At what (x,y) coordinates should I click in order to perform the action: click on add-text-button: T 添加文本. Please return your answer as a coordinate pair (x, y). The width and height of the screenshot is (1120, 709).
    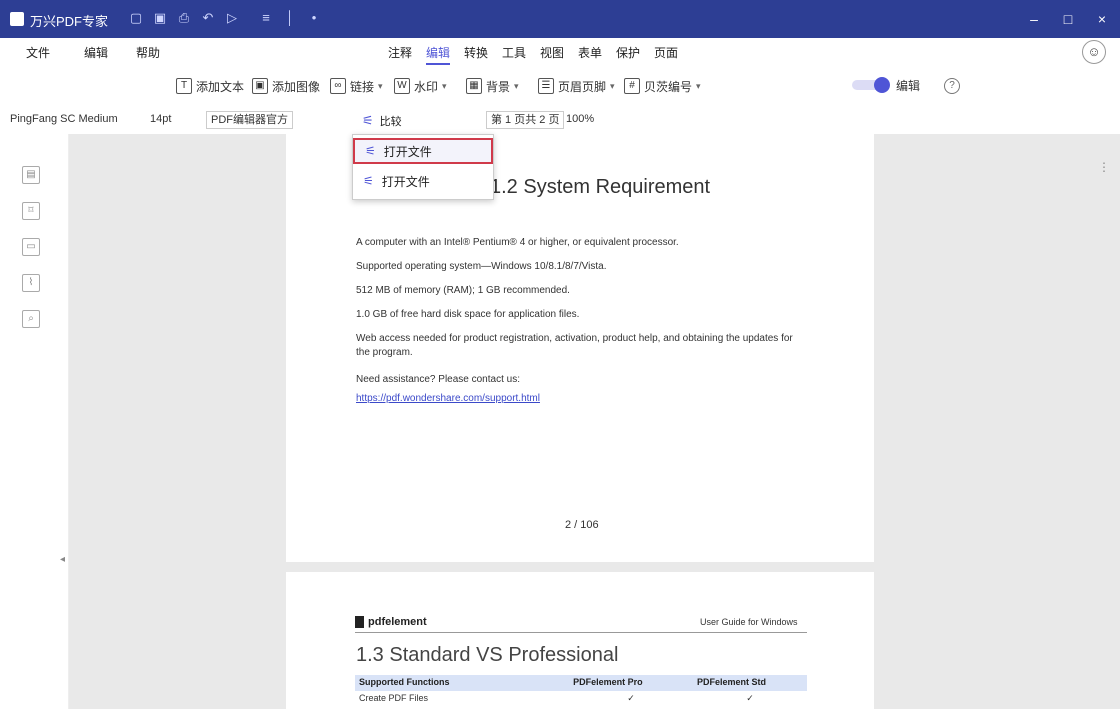
    Looking at the image, I should click on (210, 86).